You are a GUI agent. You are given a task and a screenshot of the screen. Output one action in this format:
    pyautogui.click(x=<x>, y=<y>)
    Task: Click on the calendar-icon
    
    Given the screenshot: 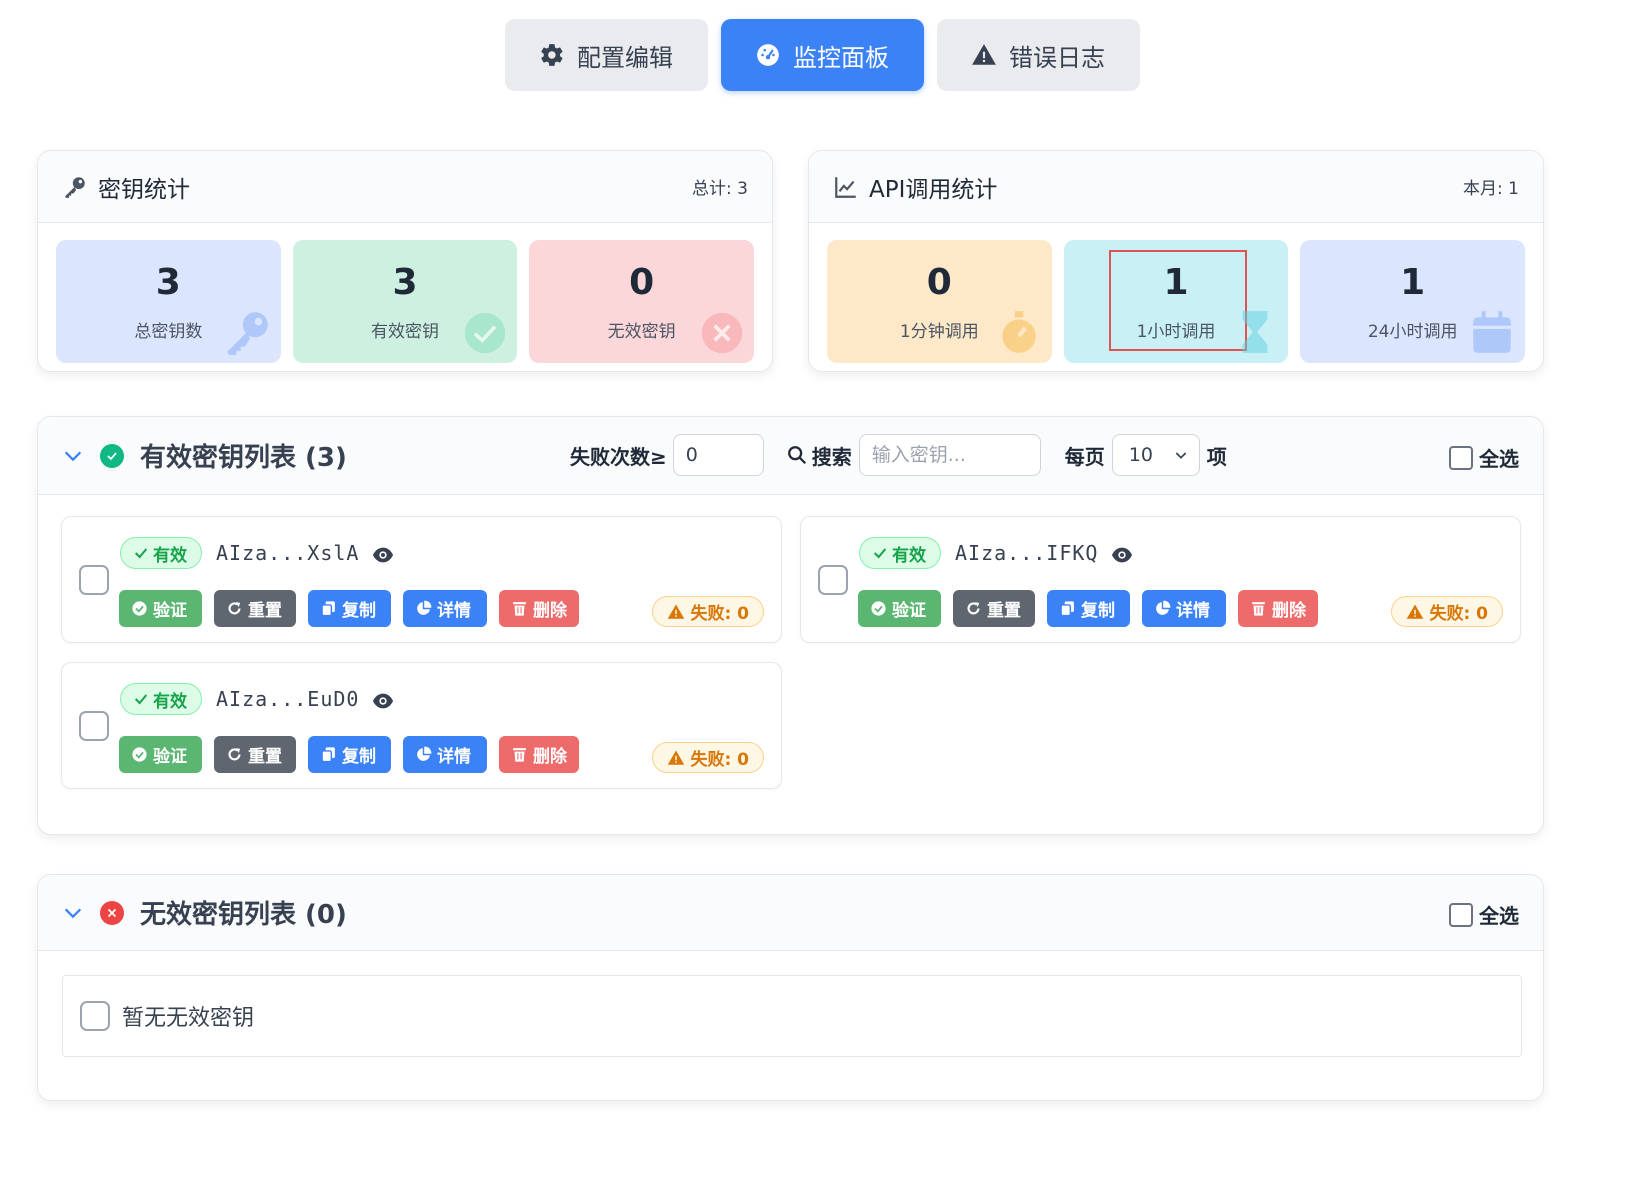 What is the action you would take?
    pyautogui.click(x=1492, y=332)
    